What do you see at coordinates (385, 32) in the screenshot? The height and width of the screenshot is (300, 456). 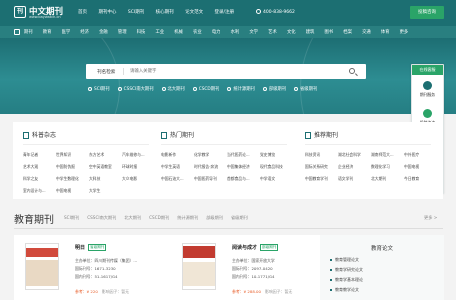 I see `subject-link: 体育` at bounding box center [385, 32].